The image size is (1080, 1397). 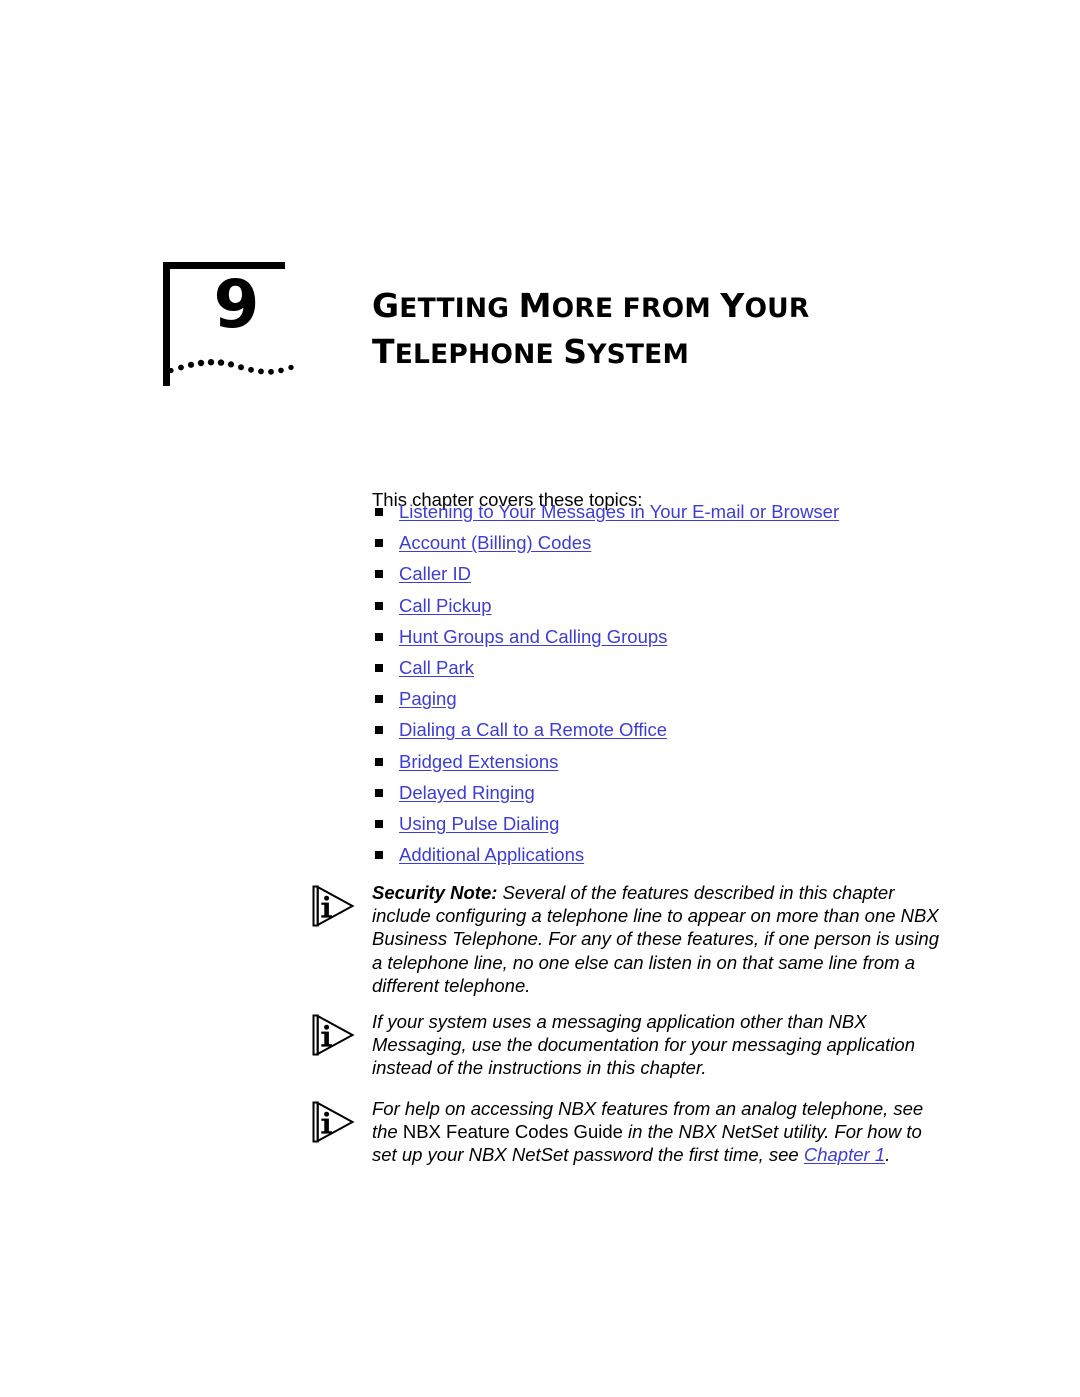 I want to click on page-title: GETTING MORE FROM YOUR TELEPHONE SYSTEM, so click(x=652, y=330).